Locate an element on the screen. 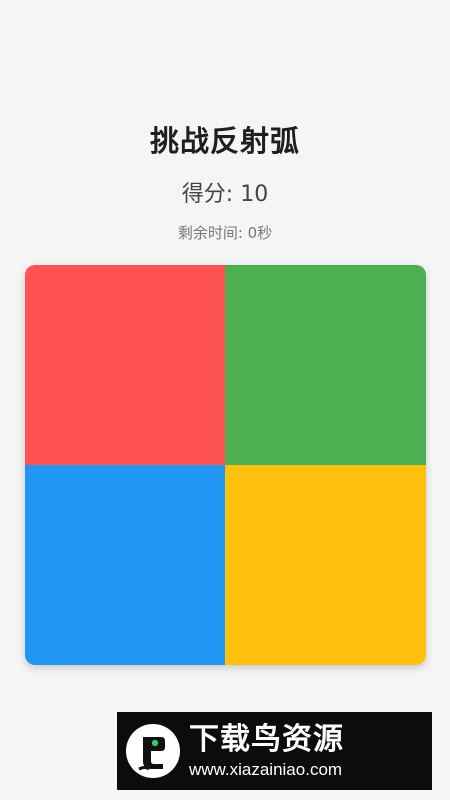 The width and height of the screenshot is (450, 800). score-display: 得分: 10 is located at coordinates (225, 194).